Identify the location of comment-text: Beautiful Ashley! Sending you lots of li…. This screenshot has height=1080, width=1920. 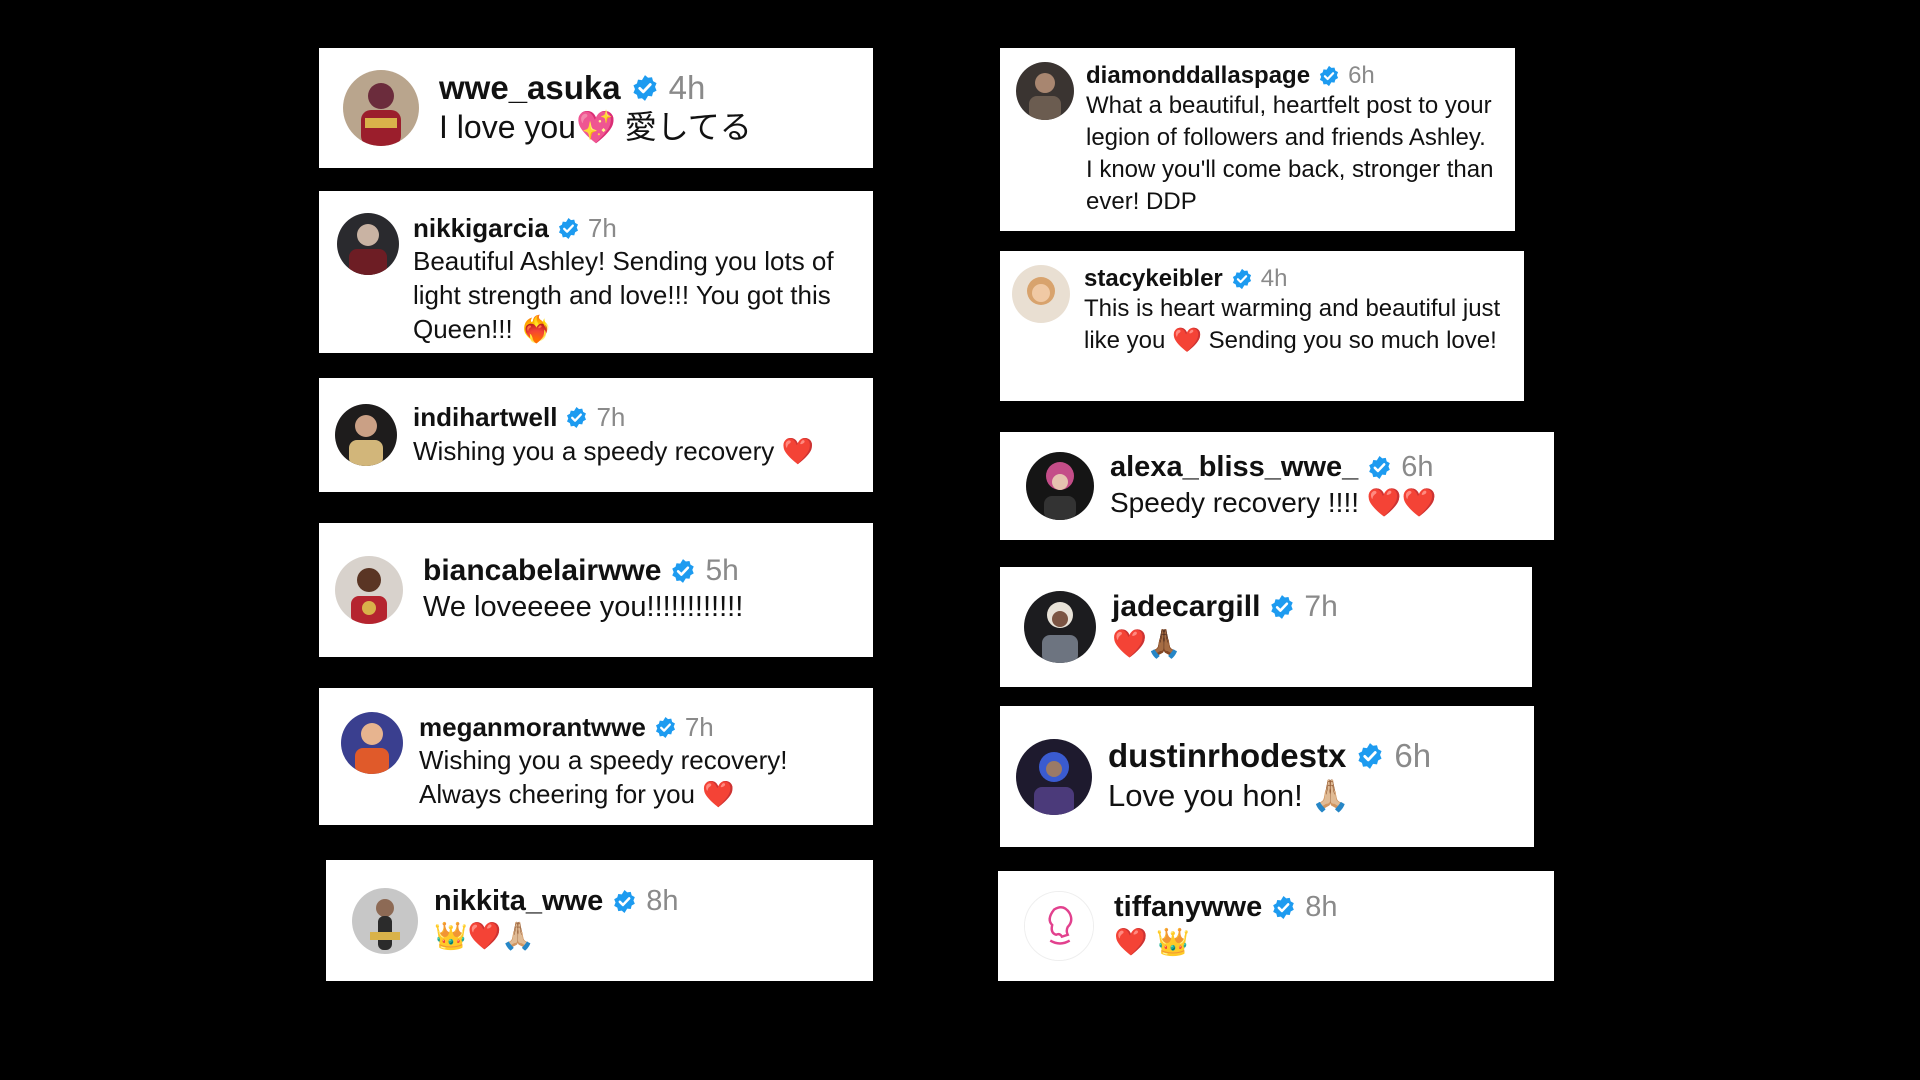
(623, 295).